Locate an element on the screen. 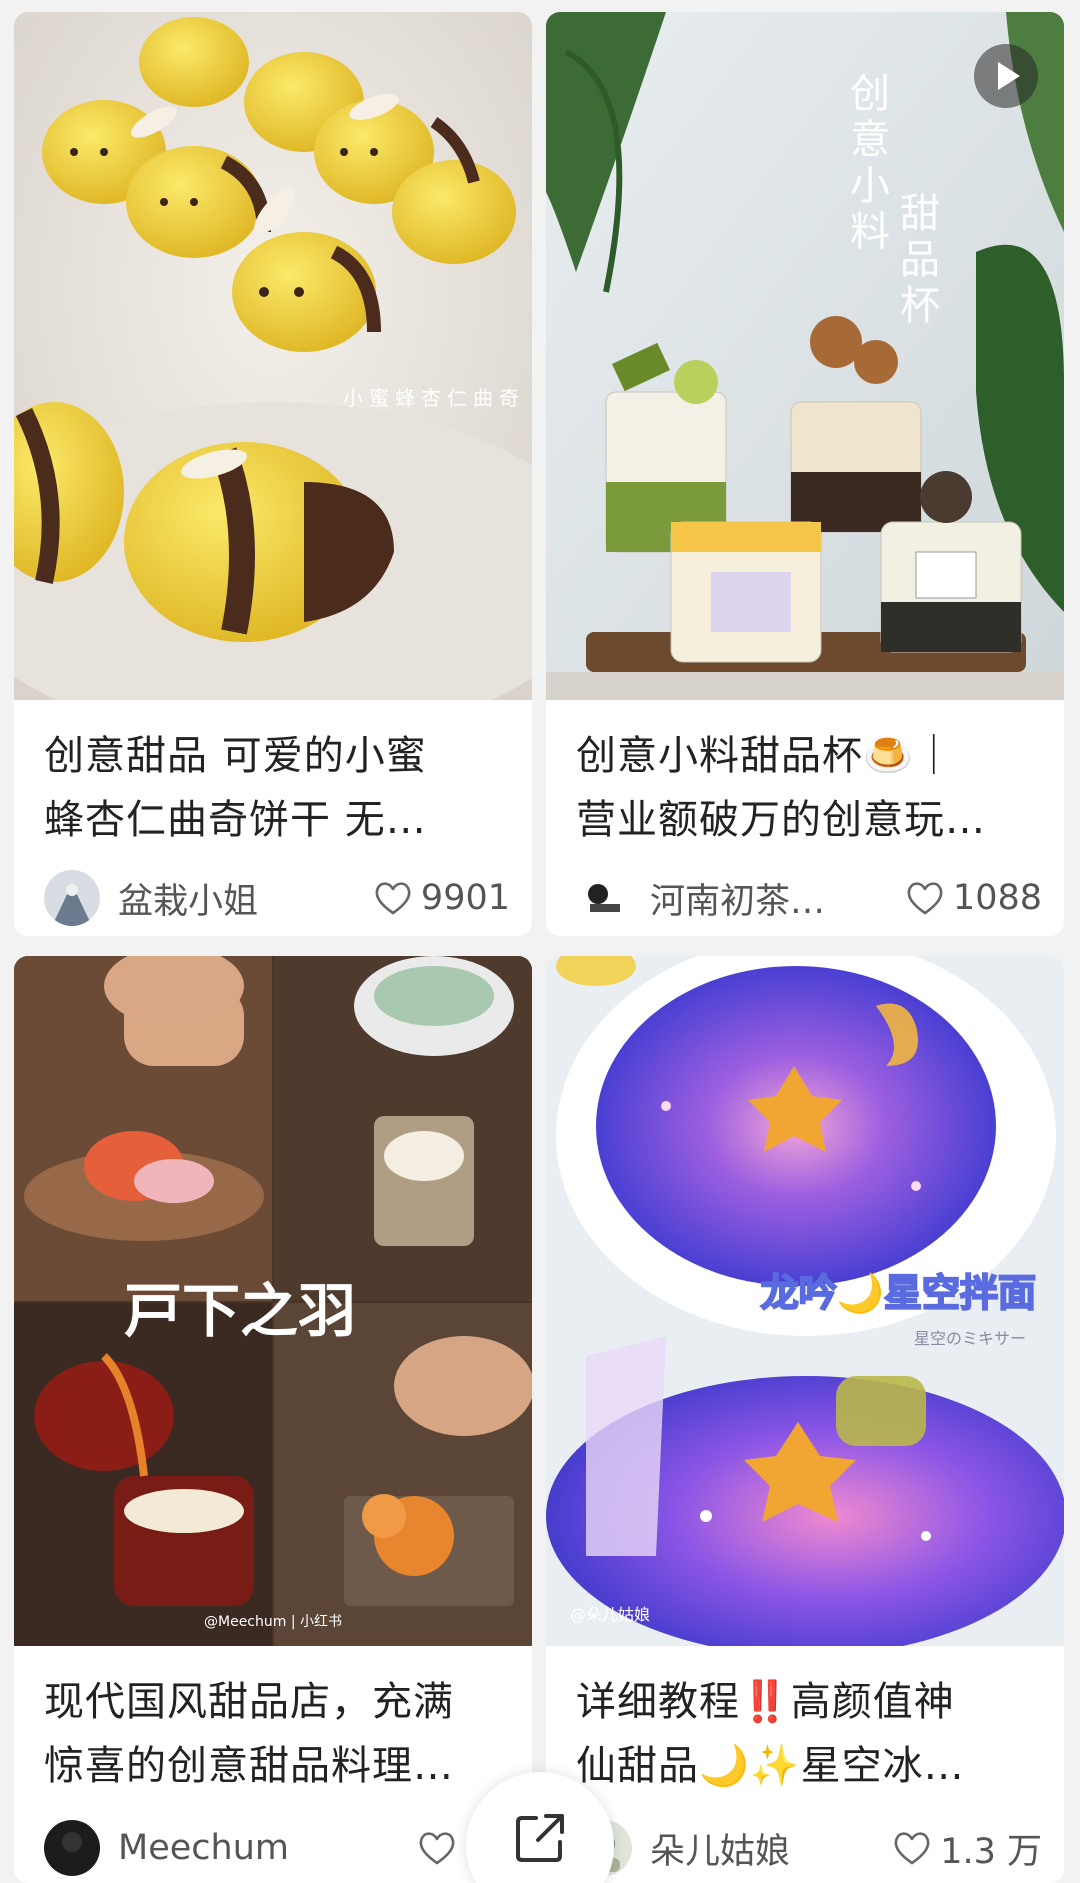  cover-caption: 甜品杯 is located at coordinates (916, 261).